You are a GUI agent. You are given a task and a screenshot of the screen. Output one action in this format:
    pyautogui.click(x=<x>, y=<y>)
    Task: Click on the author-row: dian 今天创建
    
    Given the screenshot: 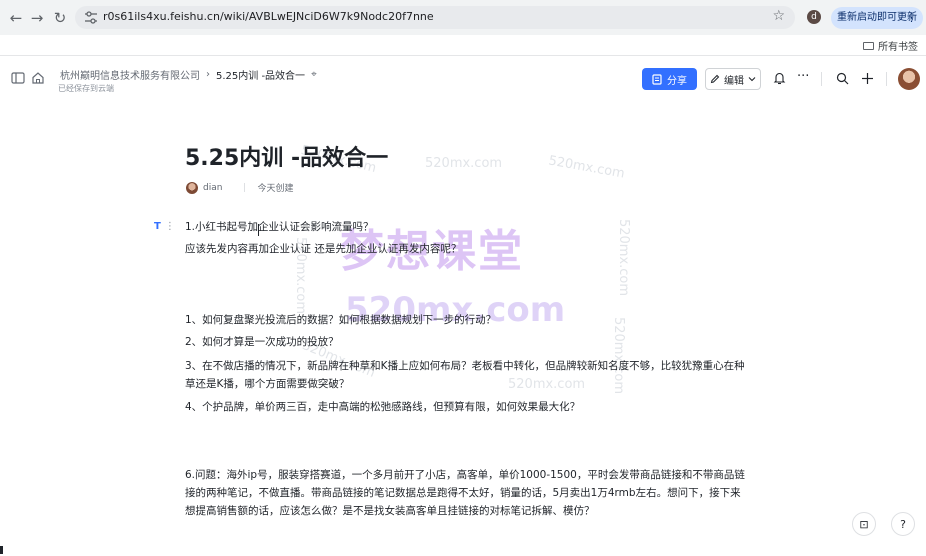 What is the action you would take?
    pyautogui.click(x=239, y=187)
    